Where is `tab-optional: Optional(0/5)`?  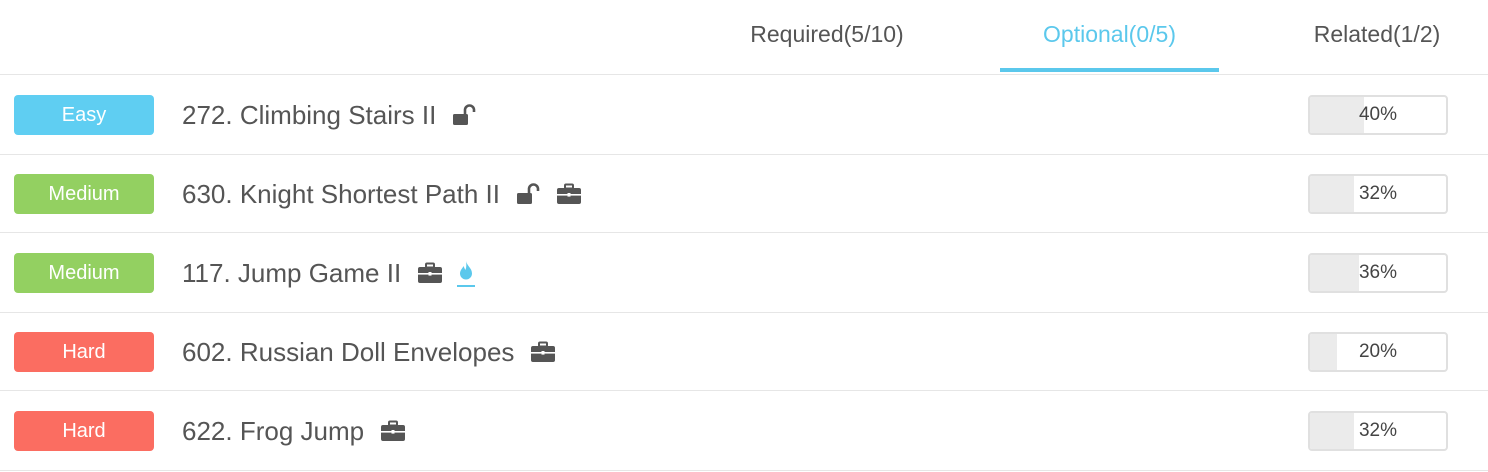 tab-optional: Optional(0/5) is located at coordinates (1109, 37).